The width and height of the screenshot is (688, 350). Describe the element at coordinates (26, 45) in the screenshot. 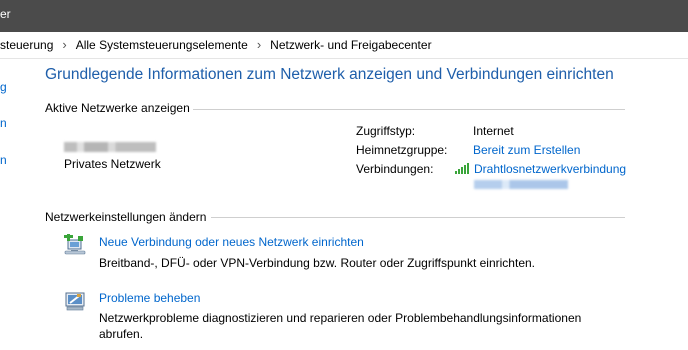

I see `breadcrumb-item-control-panel: steuerung` at that location.